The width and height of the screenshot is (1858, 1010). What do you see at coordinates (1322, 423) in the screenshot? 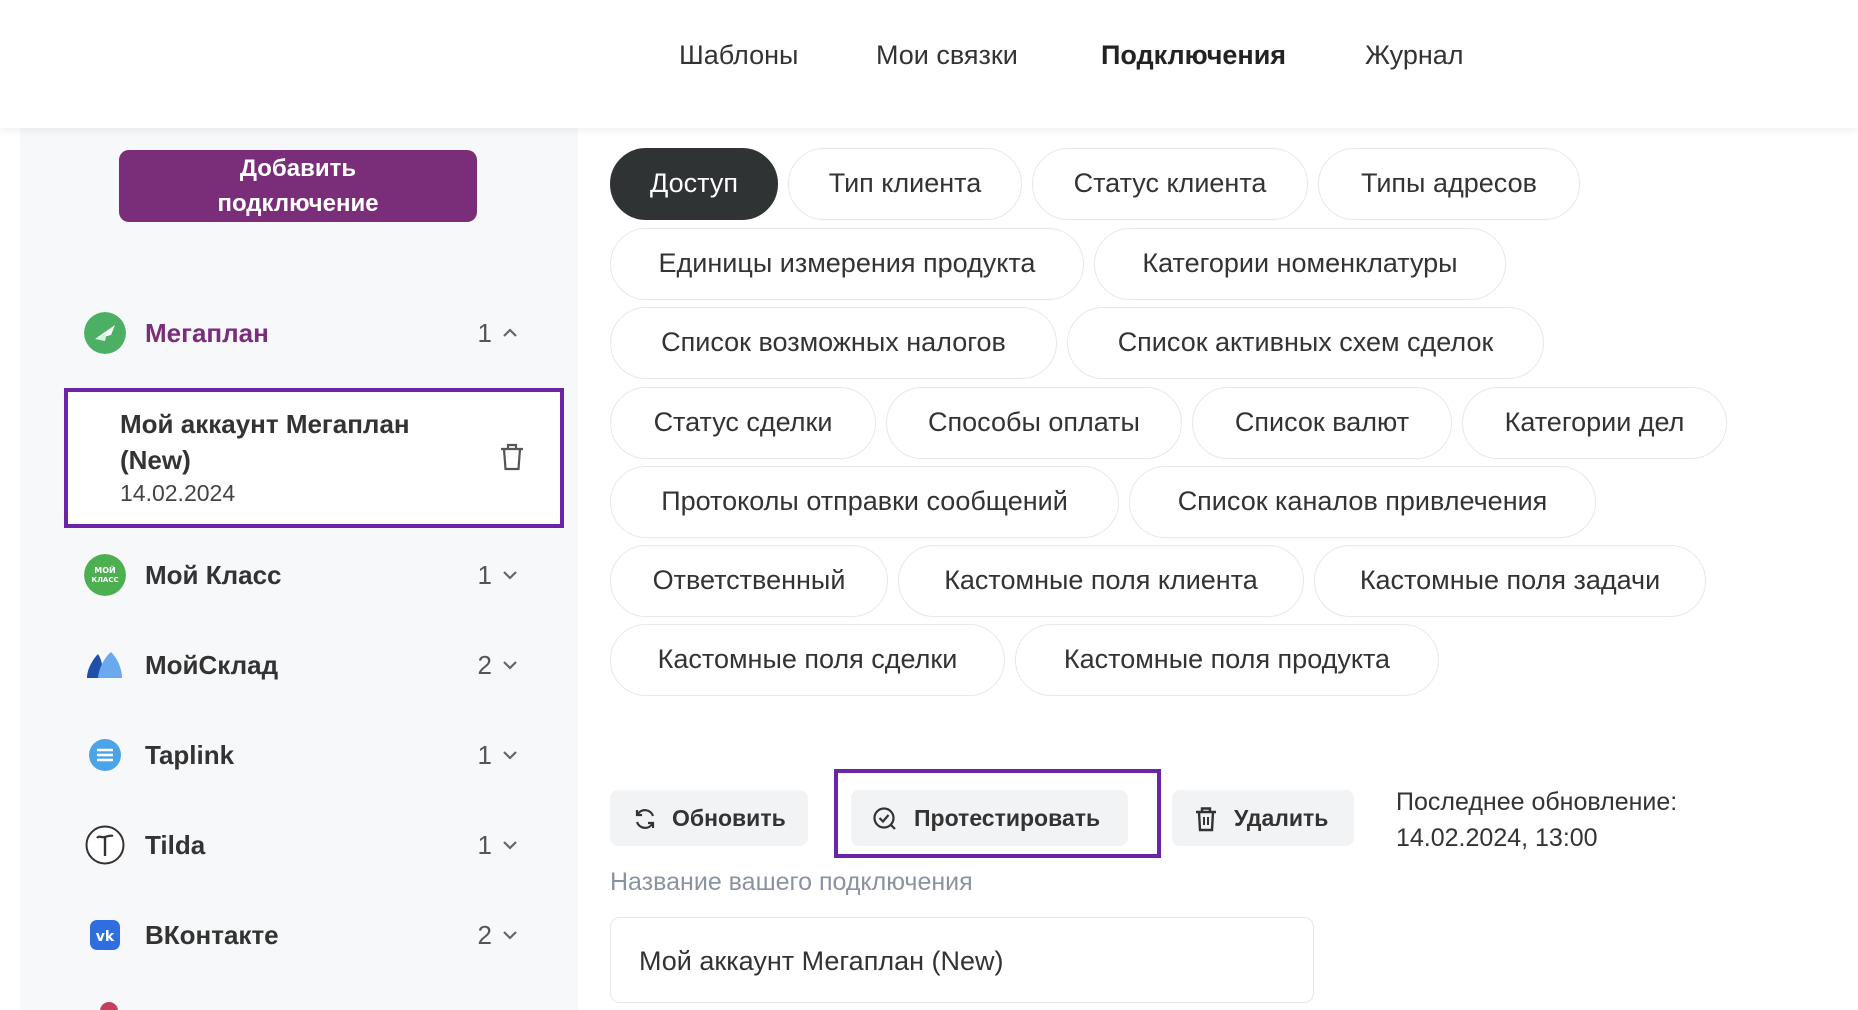
I see `chip-currencies: Список валют` at bounding box center [1322, 423].